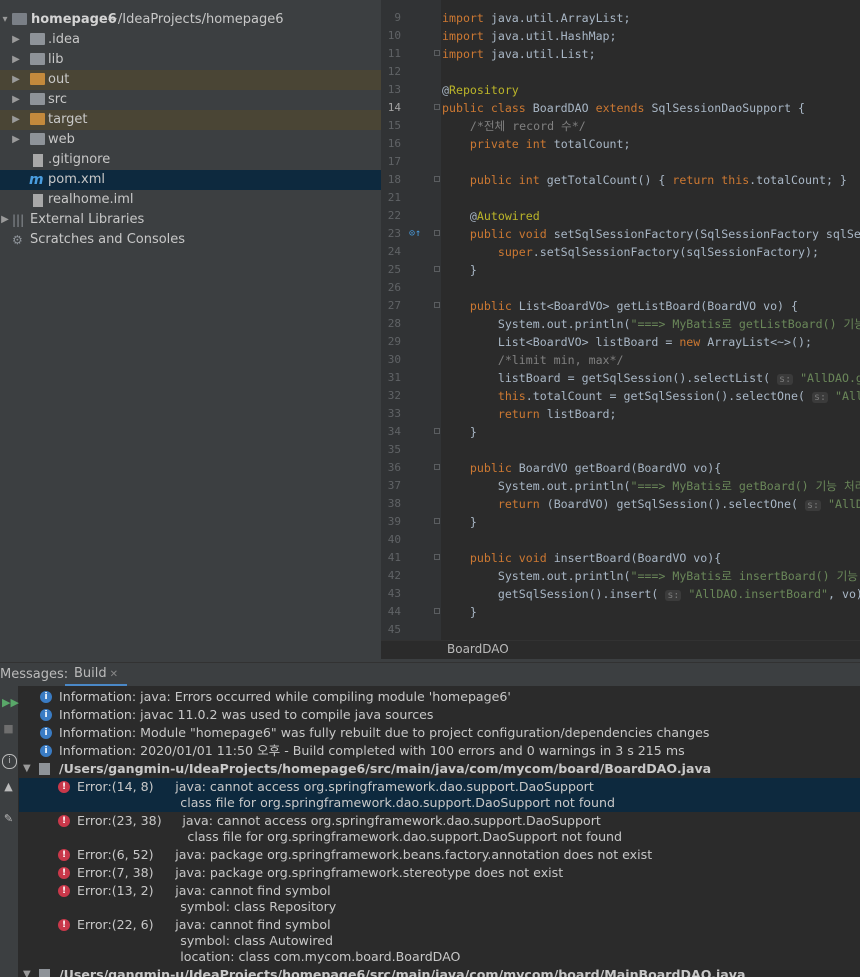 This screenshot has height=977, width=860. What do you see at coordinates (620, 198) in the screenshot?
I see `code-line: 21` at bounding box center [620, 198].